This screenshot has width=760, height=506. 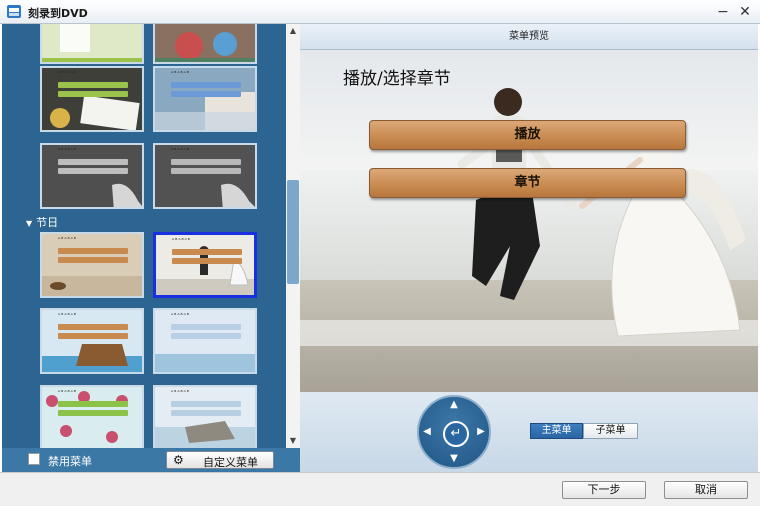 I want to click on arrow-right-icon: ▶, so click(x=481, y=432).